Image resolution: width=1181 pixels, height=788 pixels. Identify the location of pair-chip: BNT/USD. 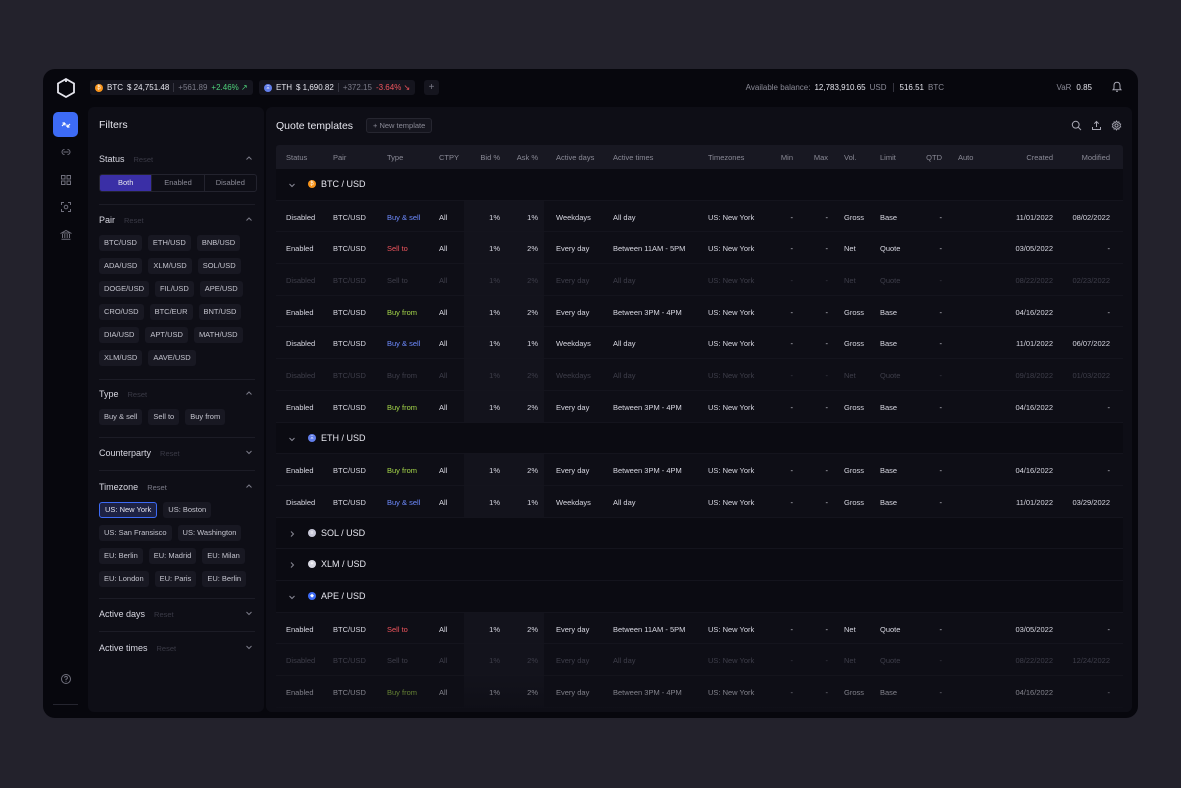
(220, 312).